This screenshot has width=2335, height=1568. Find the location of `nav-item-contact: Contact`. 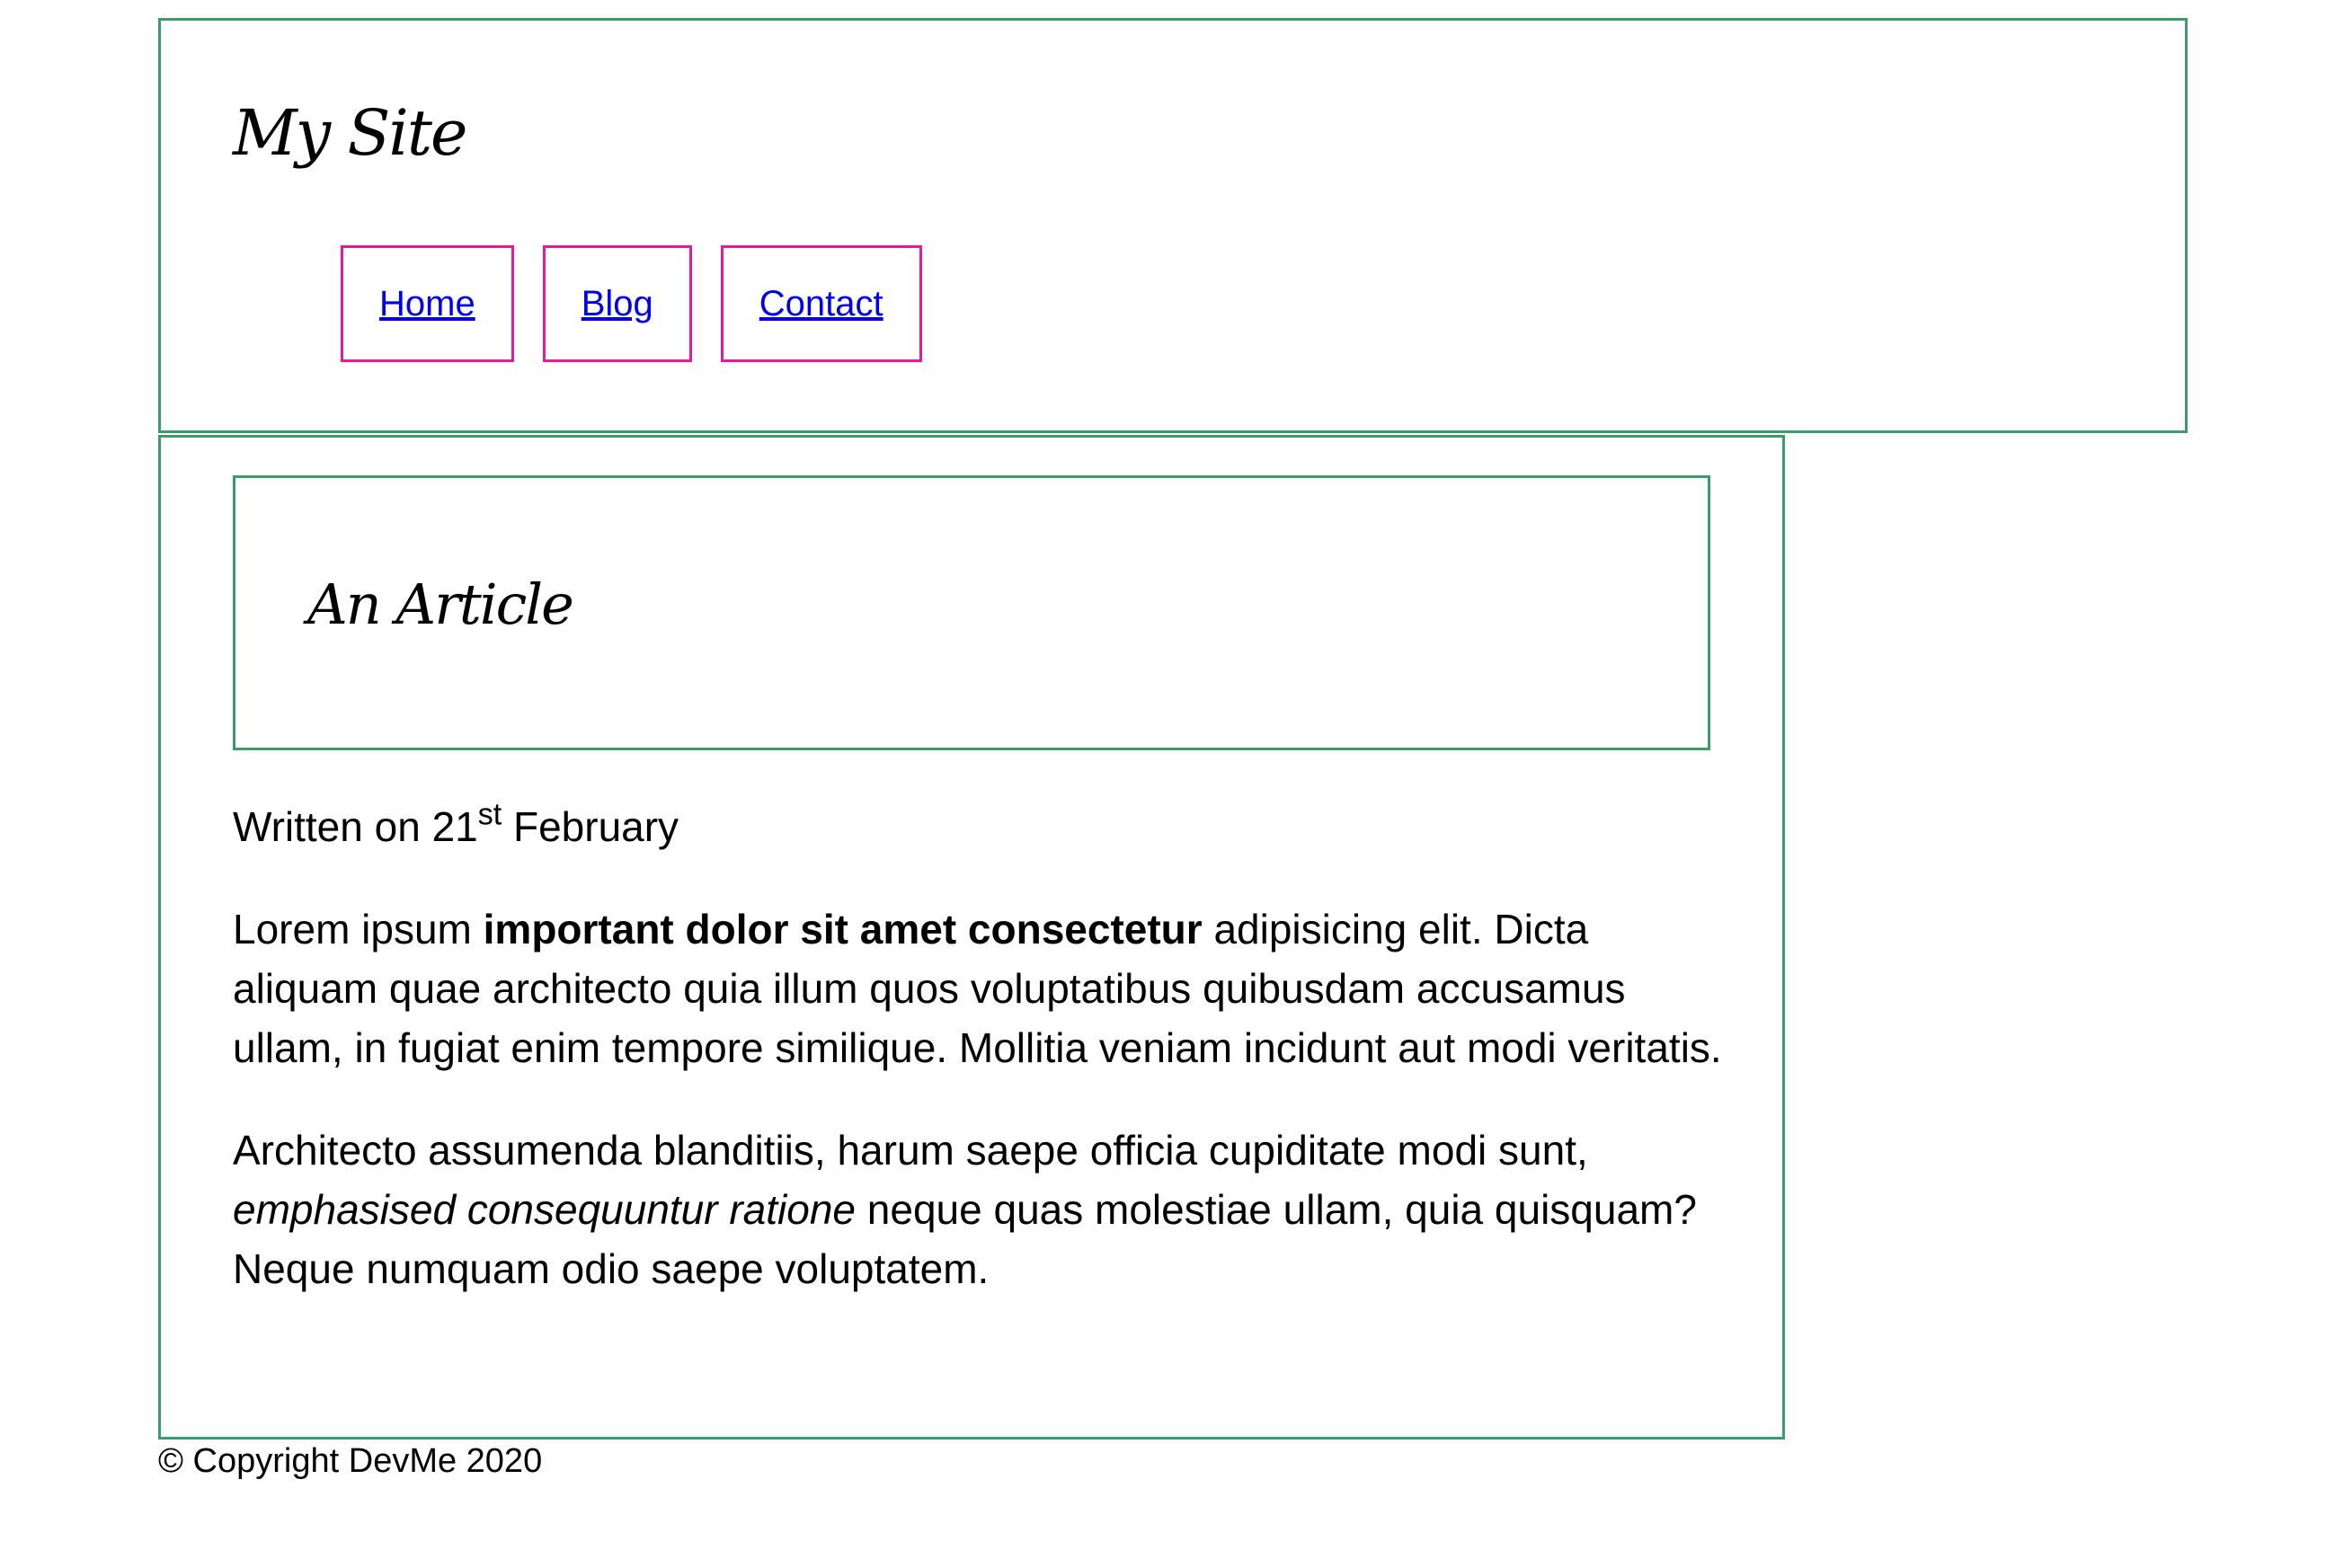

nav-item-contact: Contact is located at coordinates (821, 304).